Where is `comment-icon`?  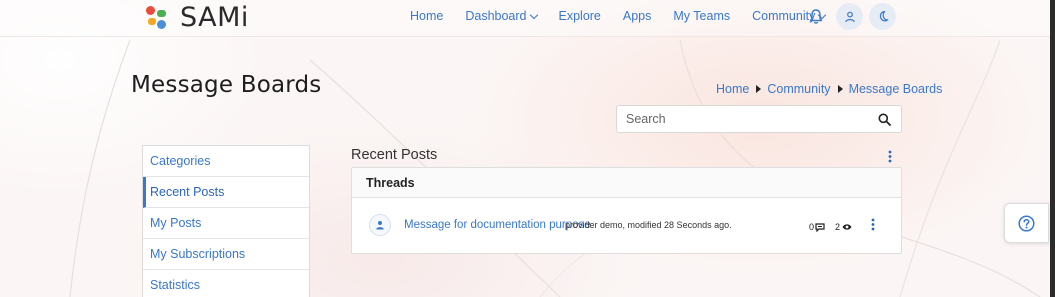
comment-icon is located at coordinates (820, 227).